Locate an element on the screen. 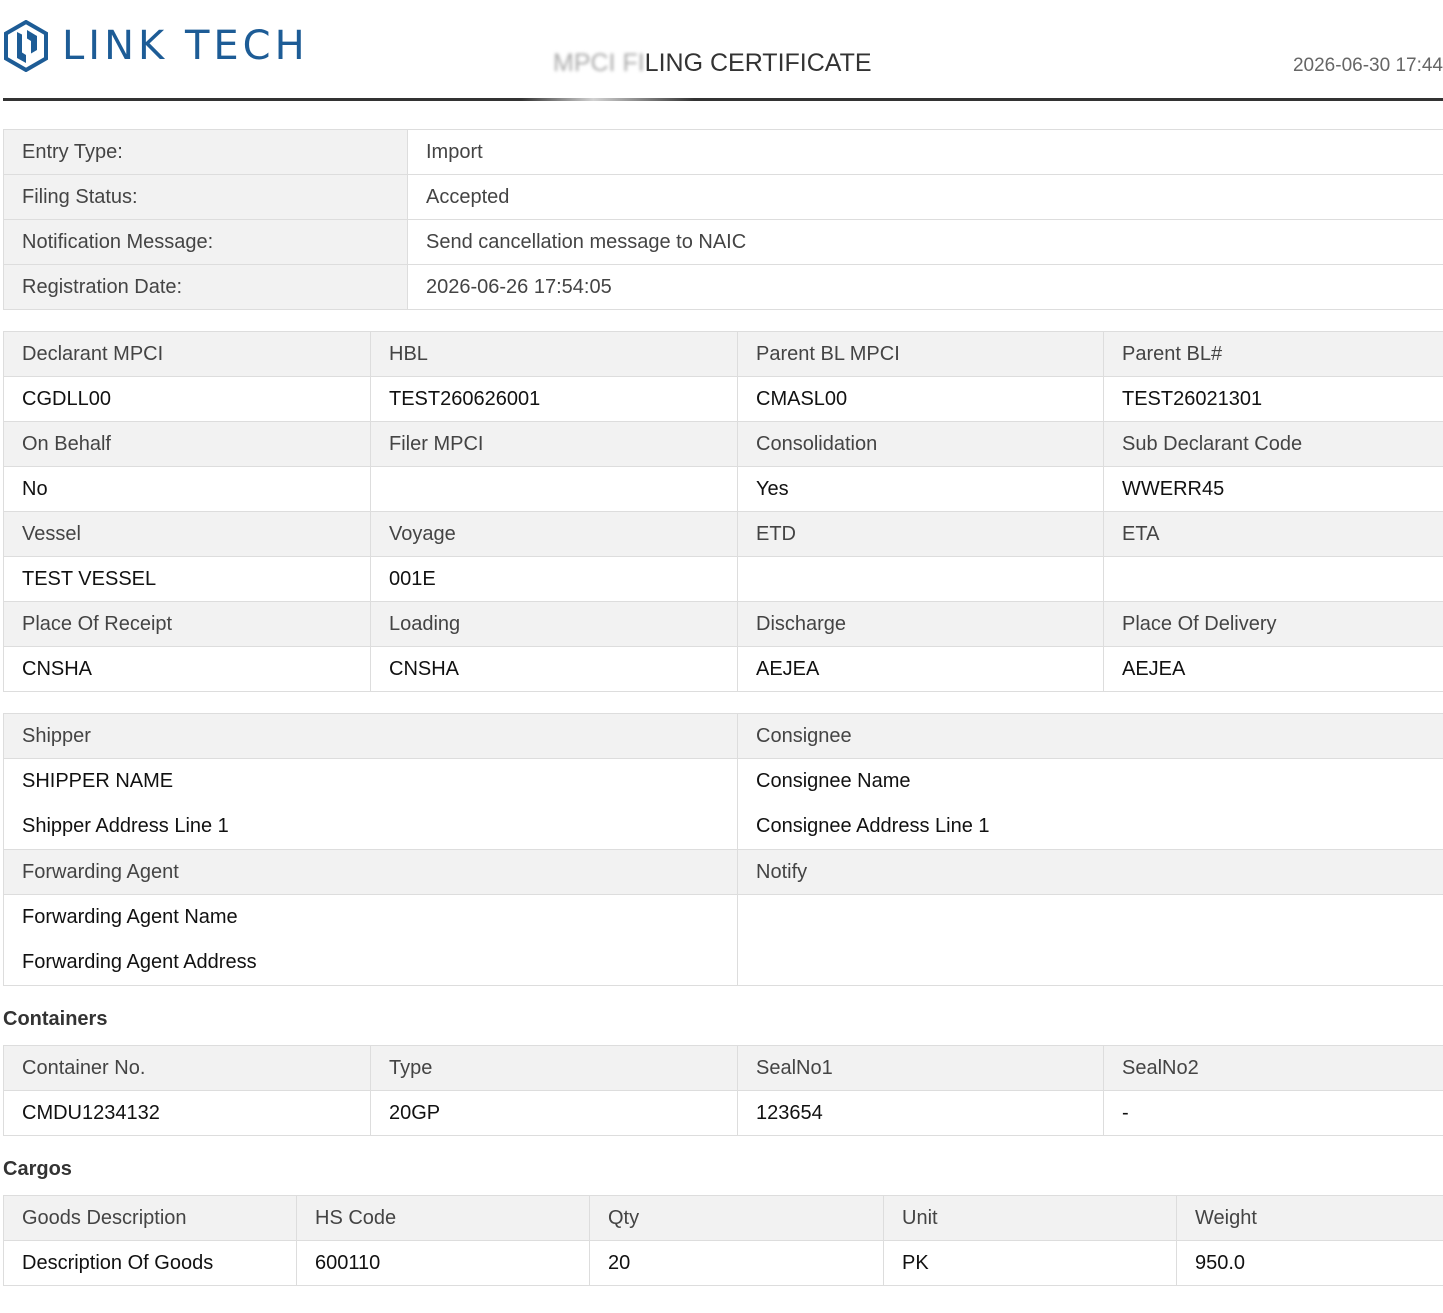  shipper-label: Shipper is located at coordinates (370, 736).